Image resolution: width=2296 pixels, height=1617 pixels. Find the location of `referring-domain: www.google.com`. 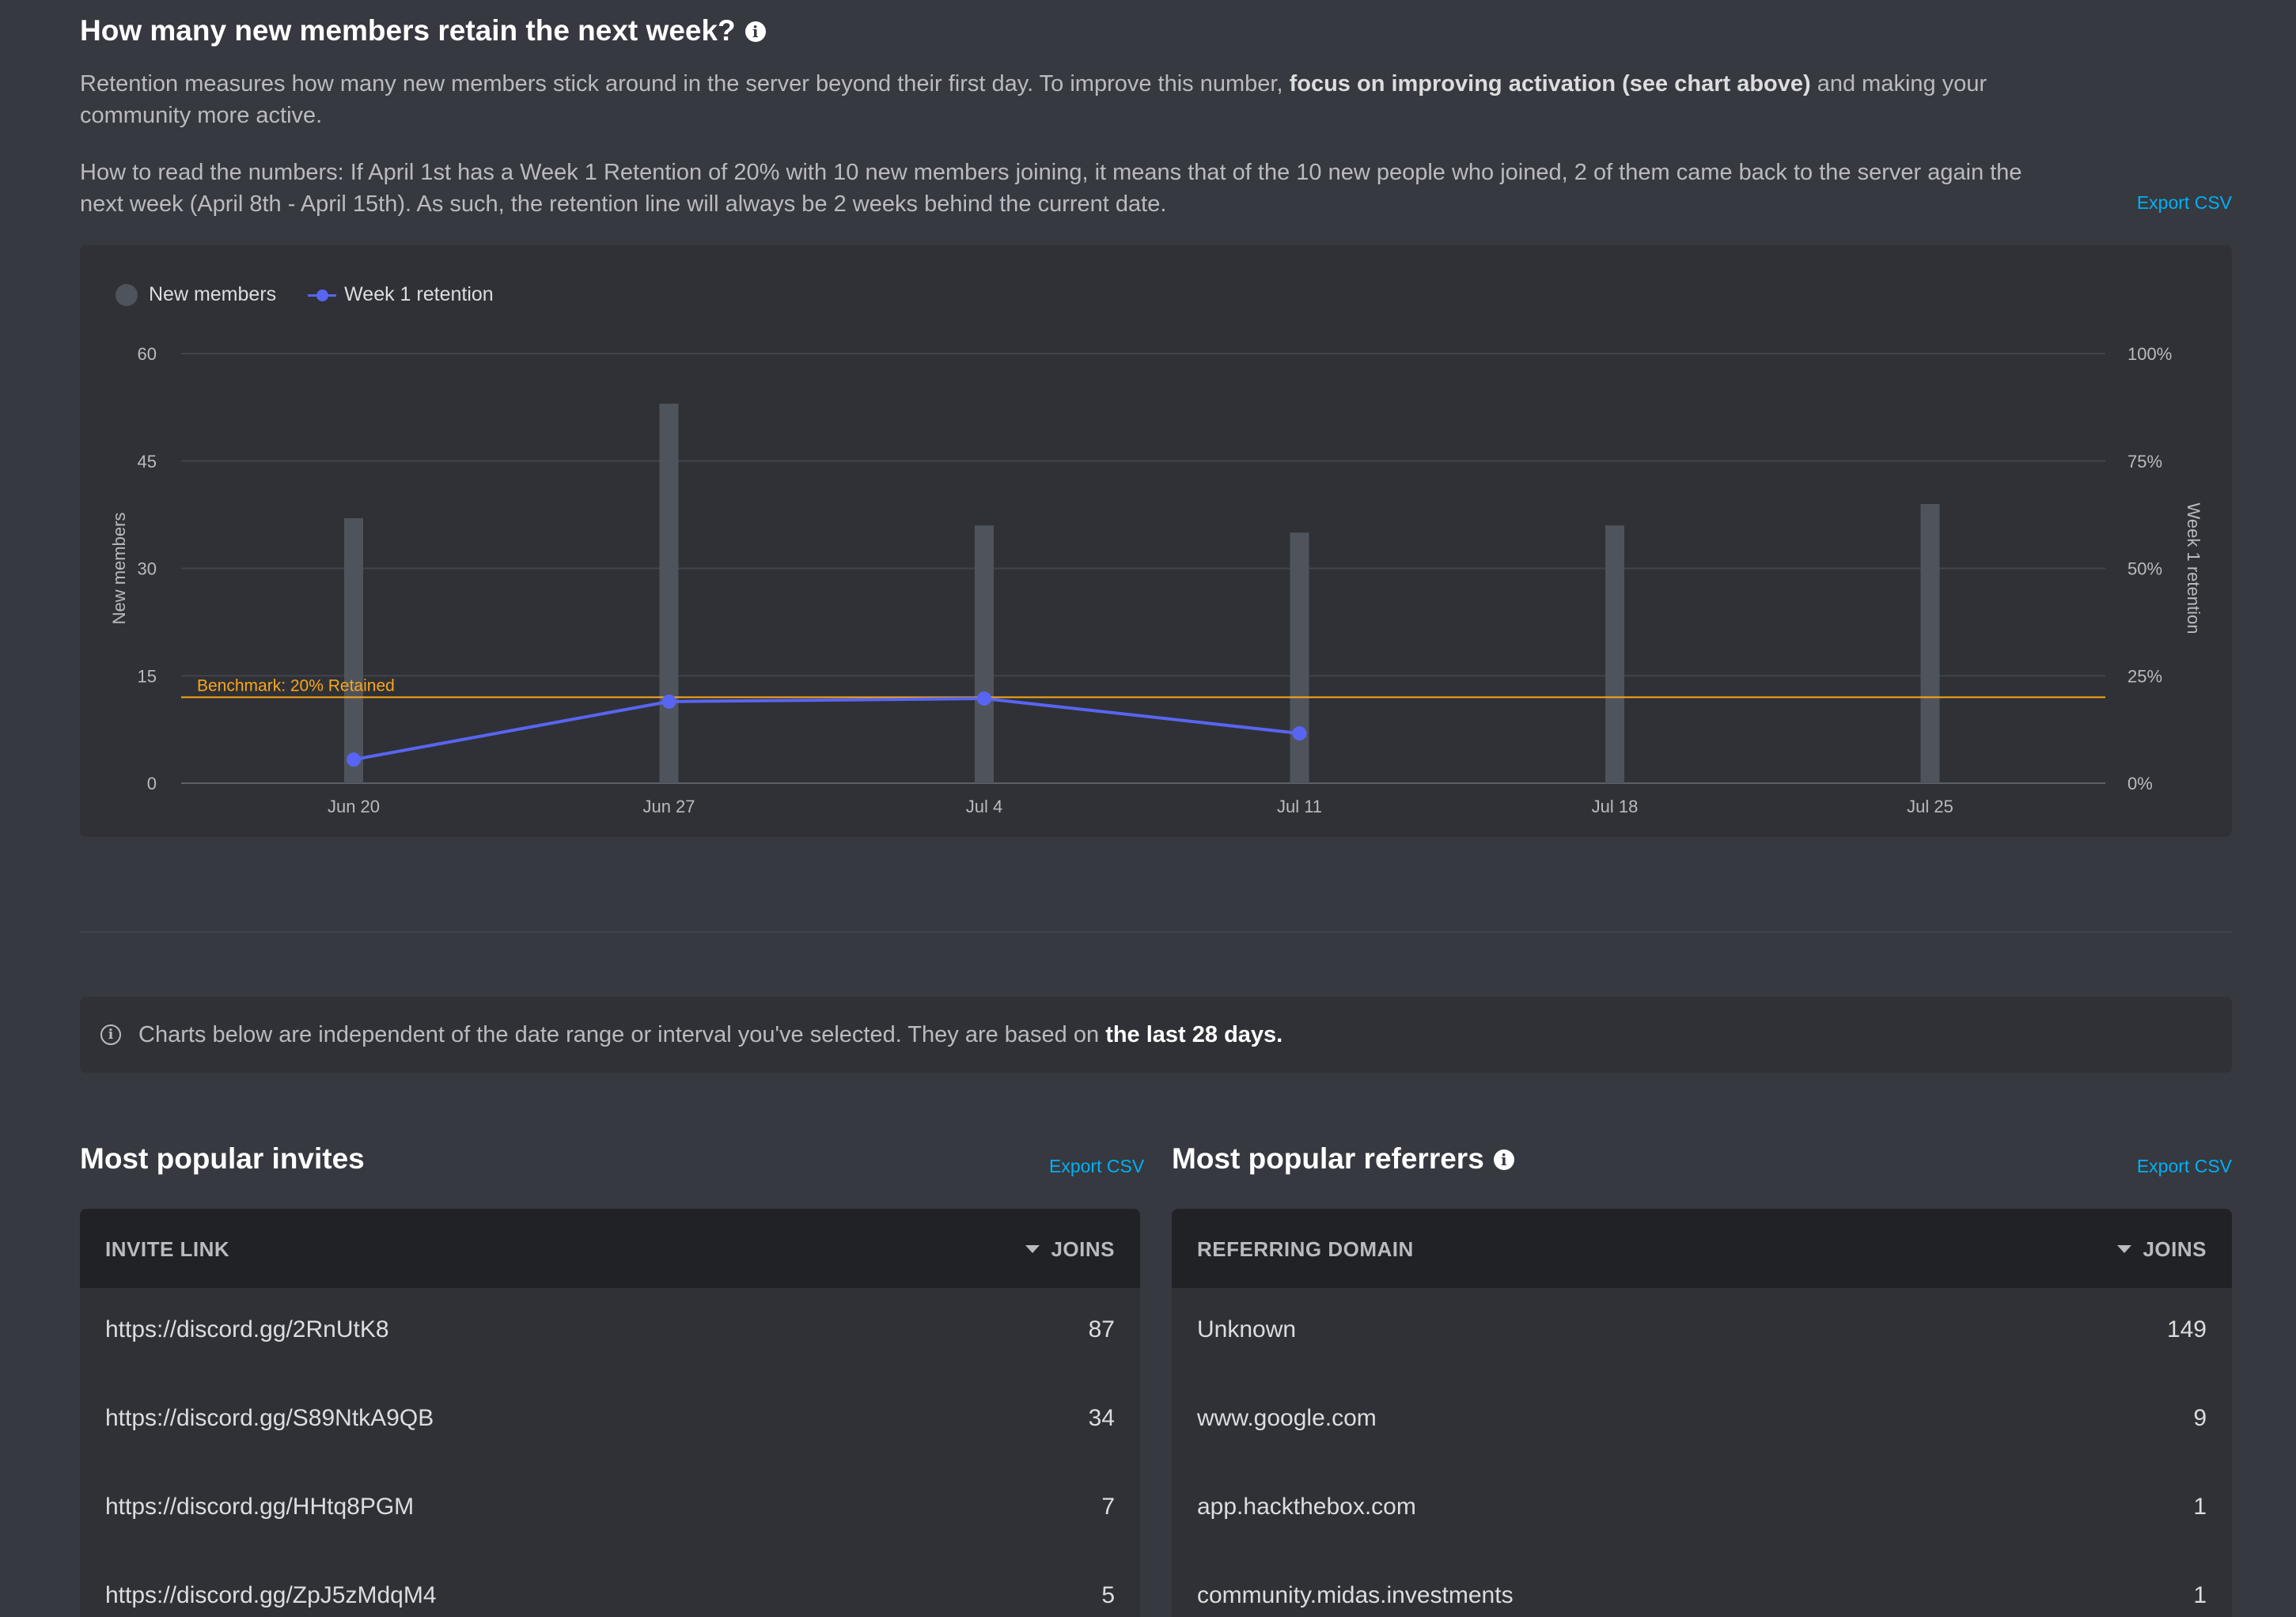

referring-domain: www.google.com is located at coordinates (1287, 1418).